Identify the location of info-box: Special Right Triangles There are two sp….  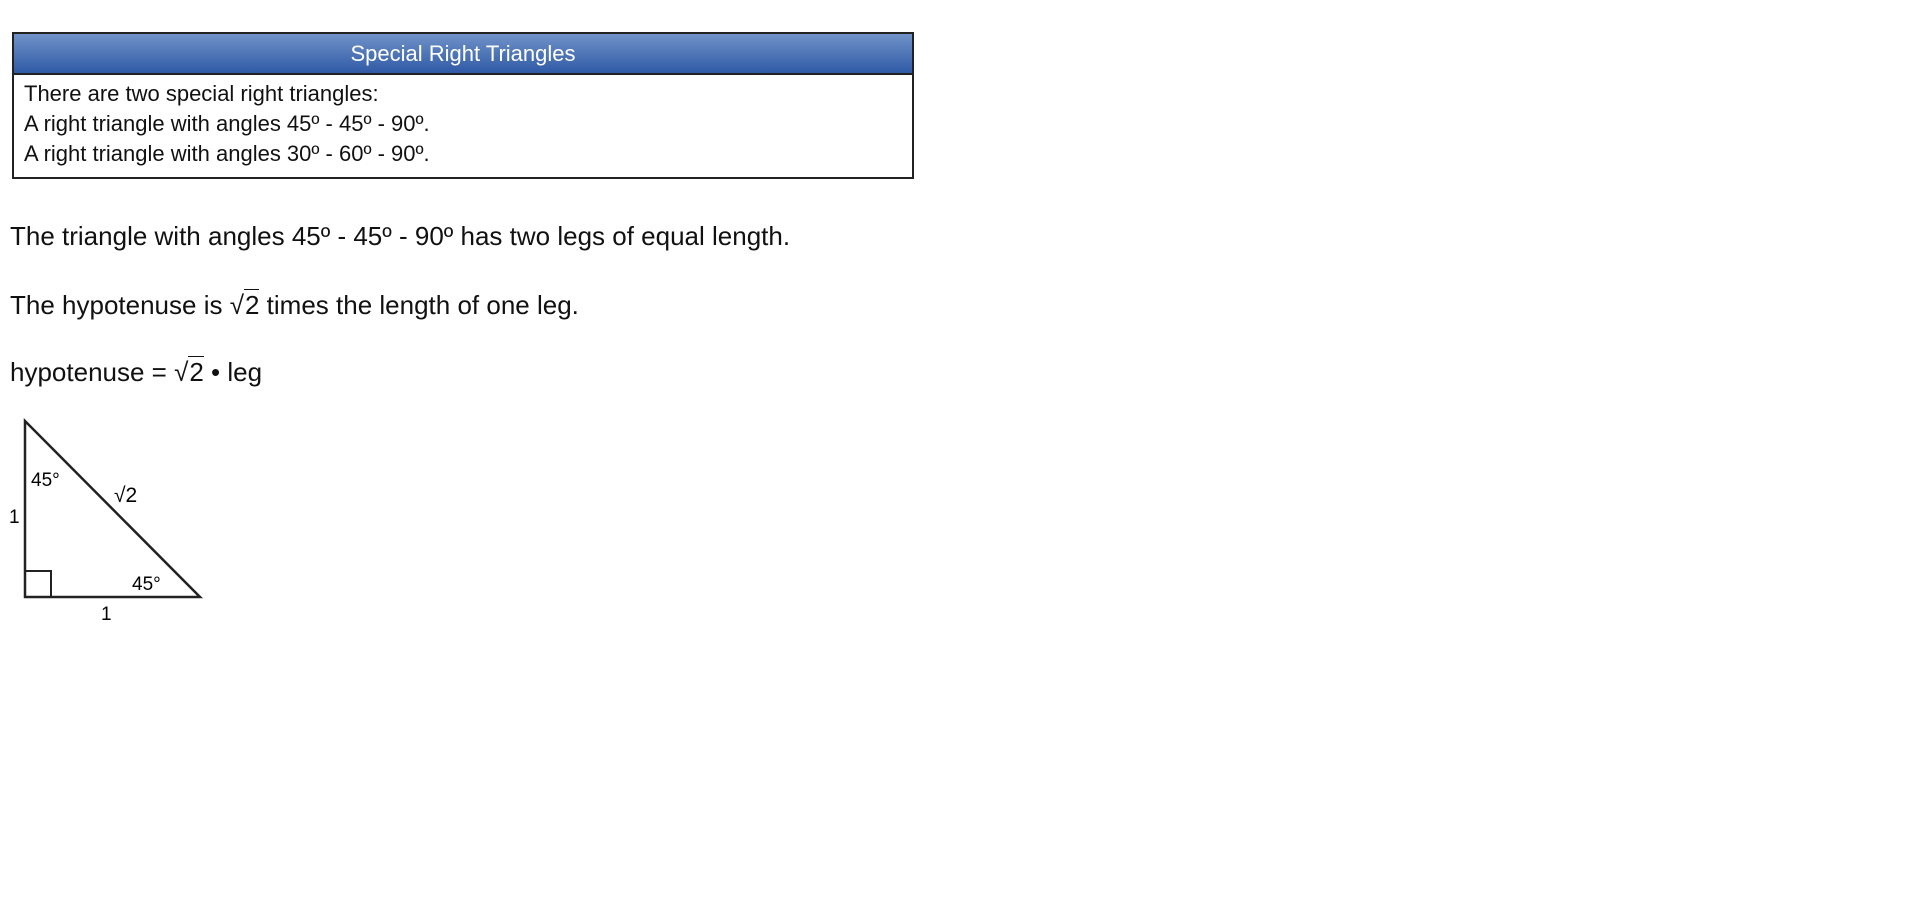
(463, 105).